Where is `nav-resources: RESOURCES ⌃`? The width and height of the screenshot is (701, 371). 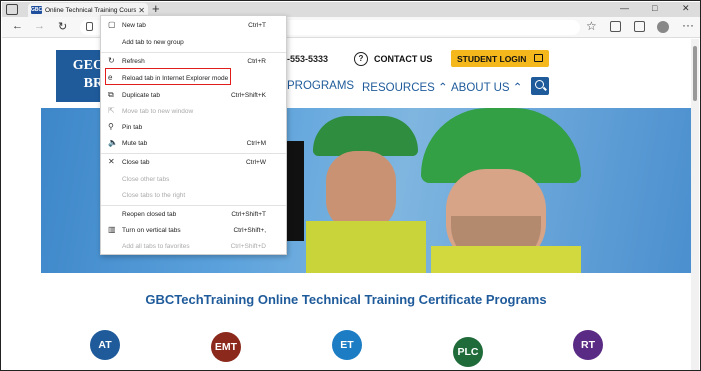 nav-resources: RESOURCES ⌃ is located at coordinates (405, 87).